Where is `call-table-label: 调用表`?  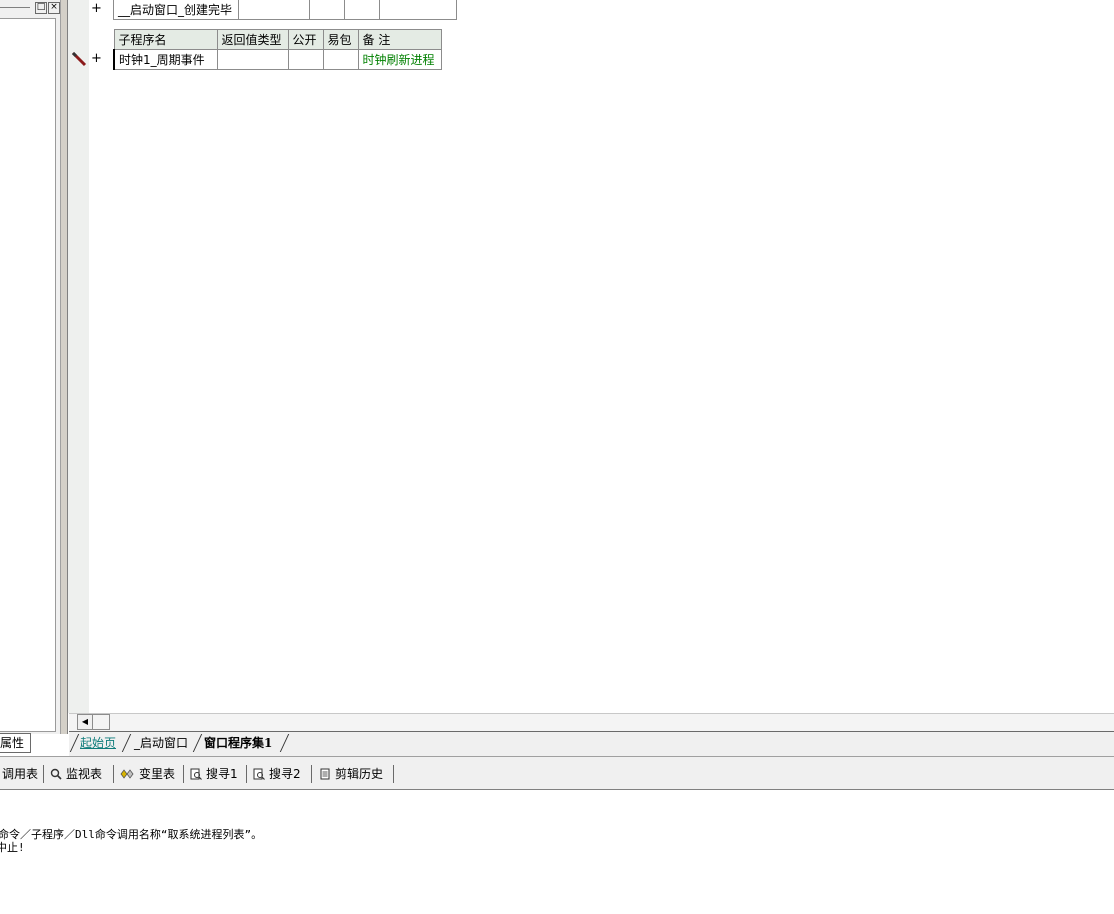
call-table-label: 调用表 is located at coordinates (20, 774).